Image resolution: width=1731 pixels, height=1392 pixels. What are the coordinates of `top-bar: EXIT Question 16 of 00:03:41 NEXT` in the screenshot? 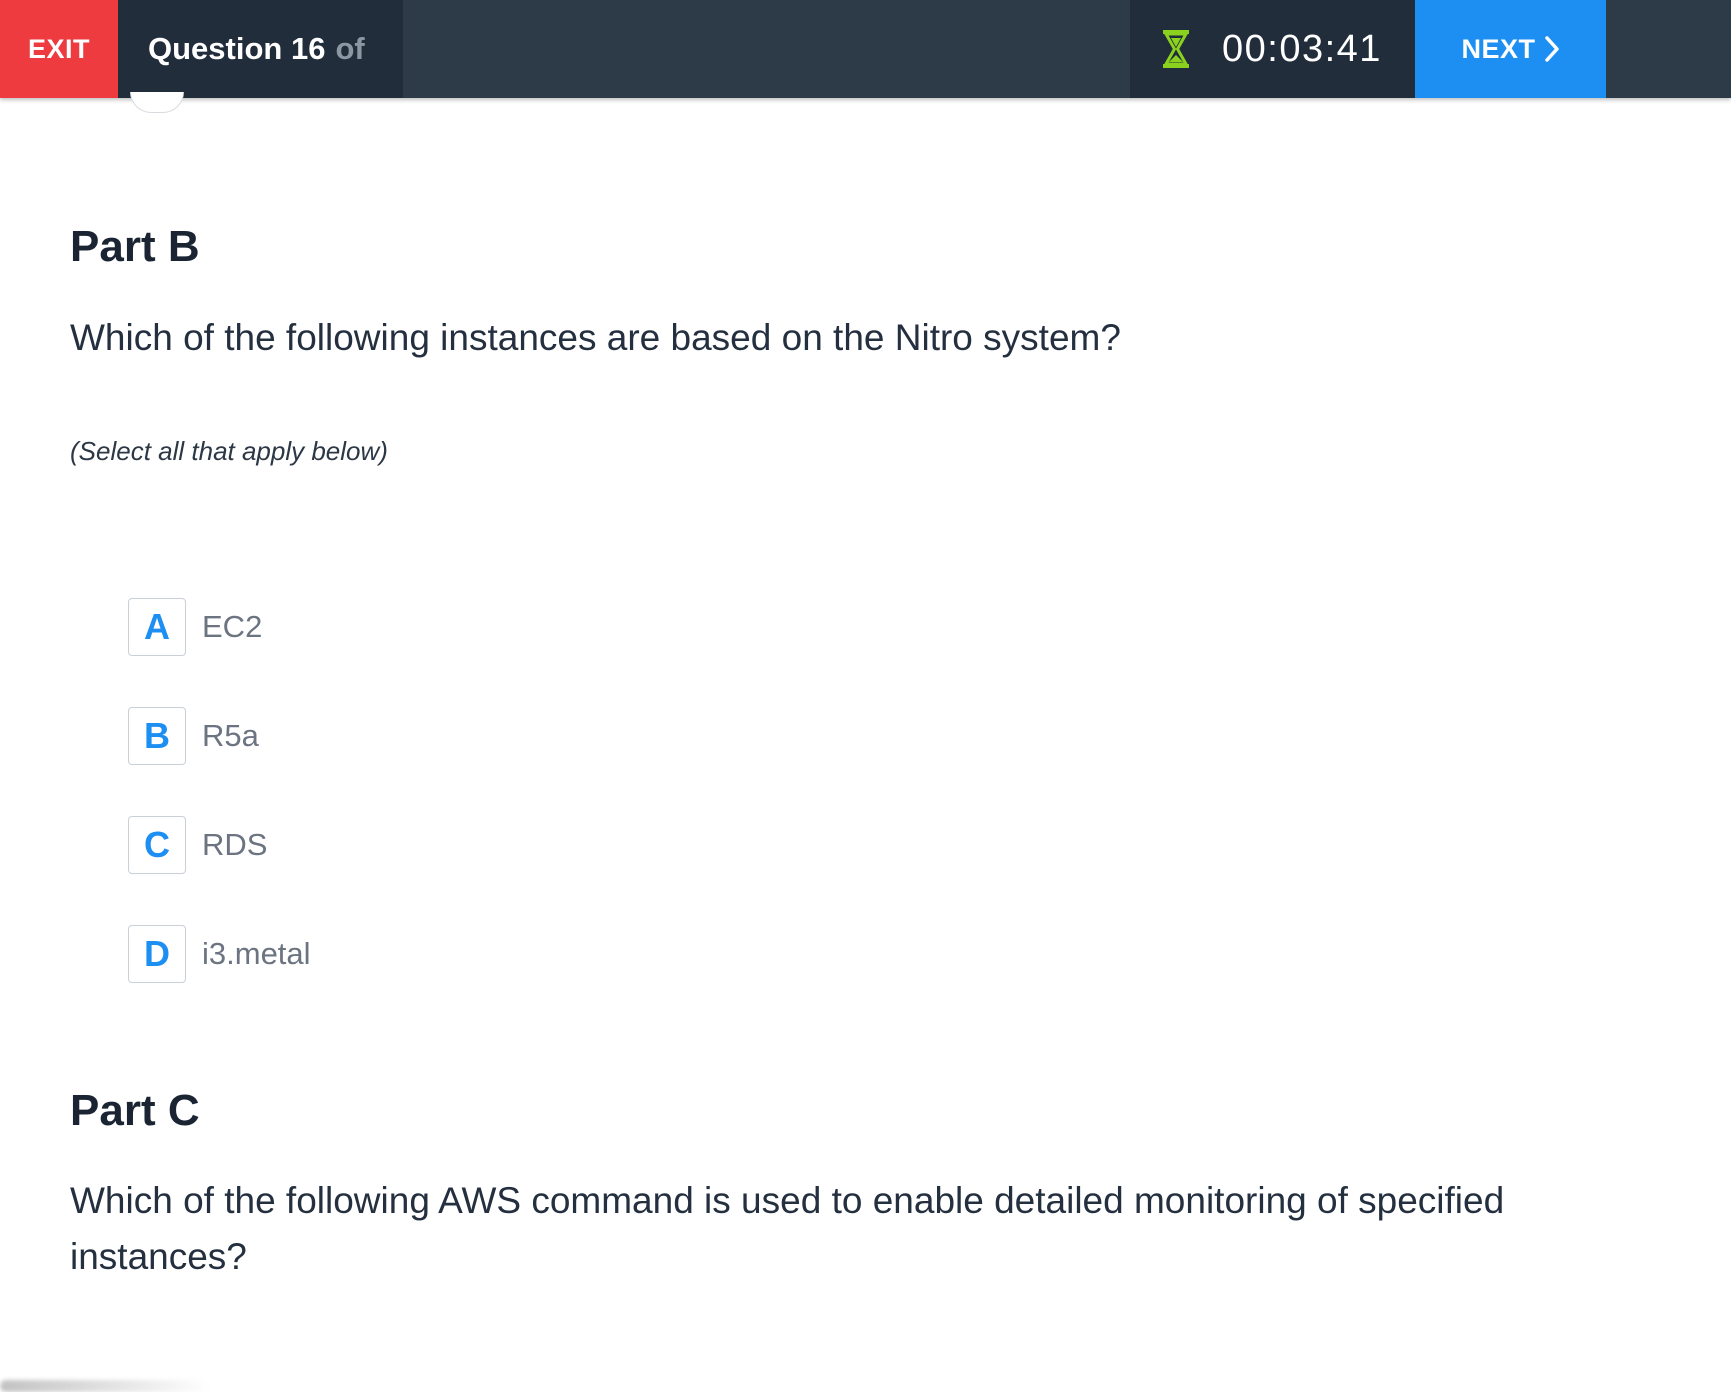 It's located at (865, 49).